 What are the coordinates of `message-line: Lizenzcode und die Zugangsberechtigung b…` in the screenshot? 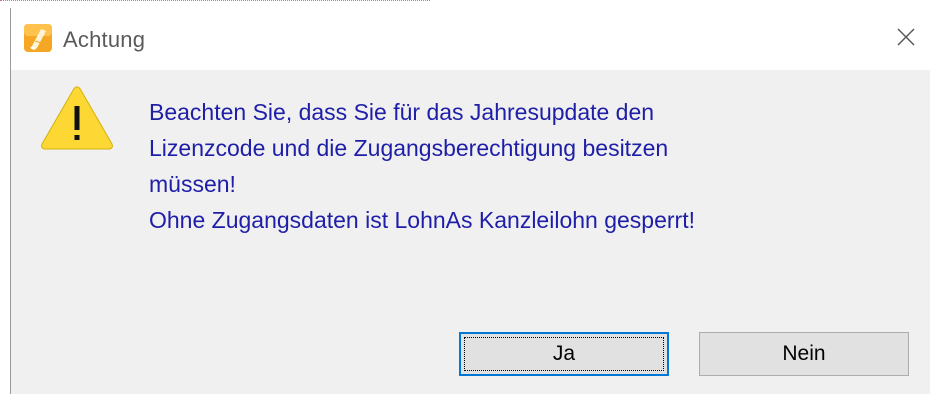 It's located at (409, 148).